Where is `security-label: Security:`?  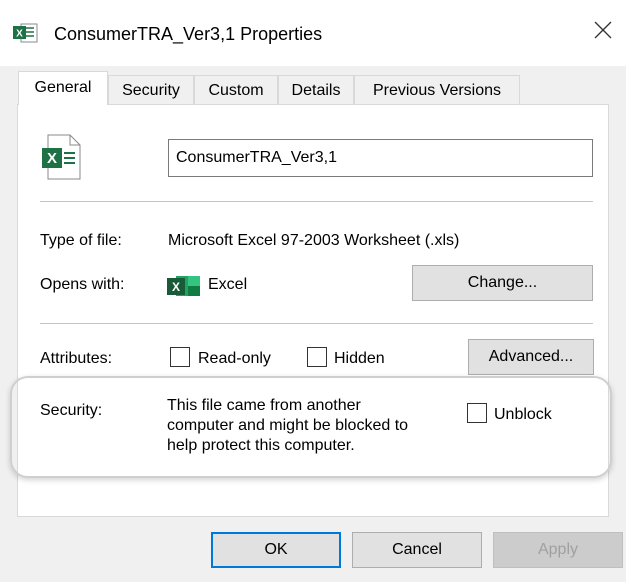 security-label: Security: is located at coordinates (71, 410).